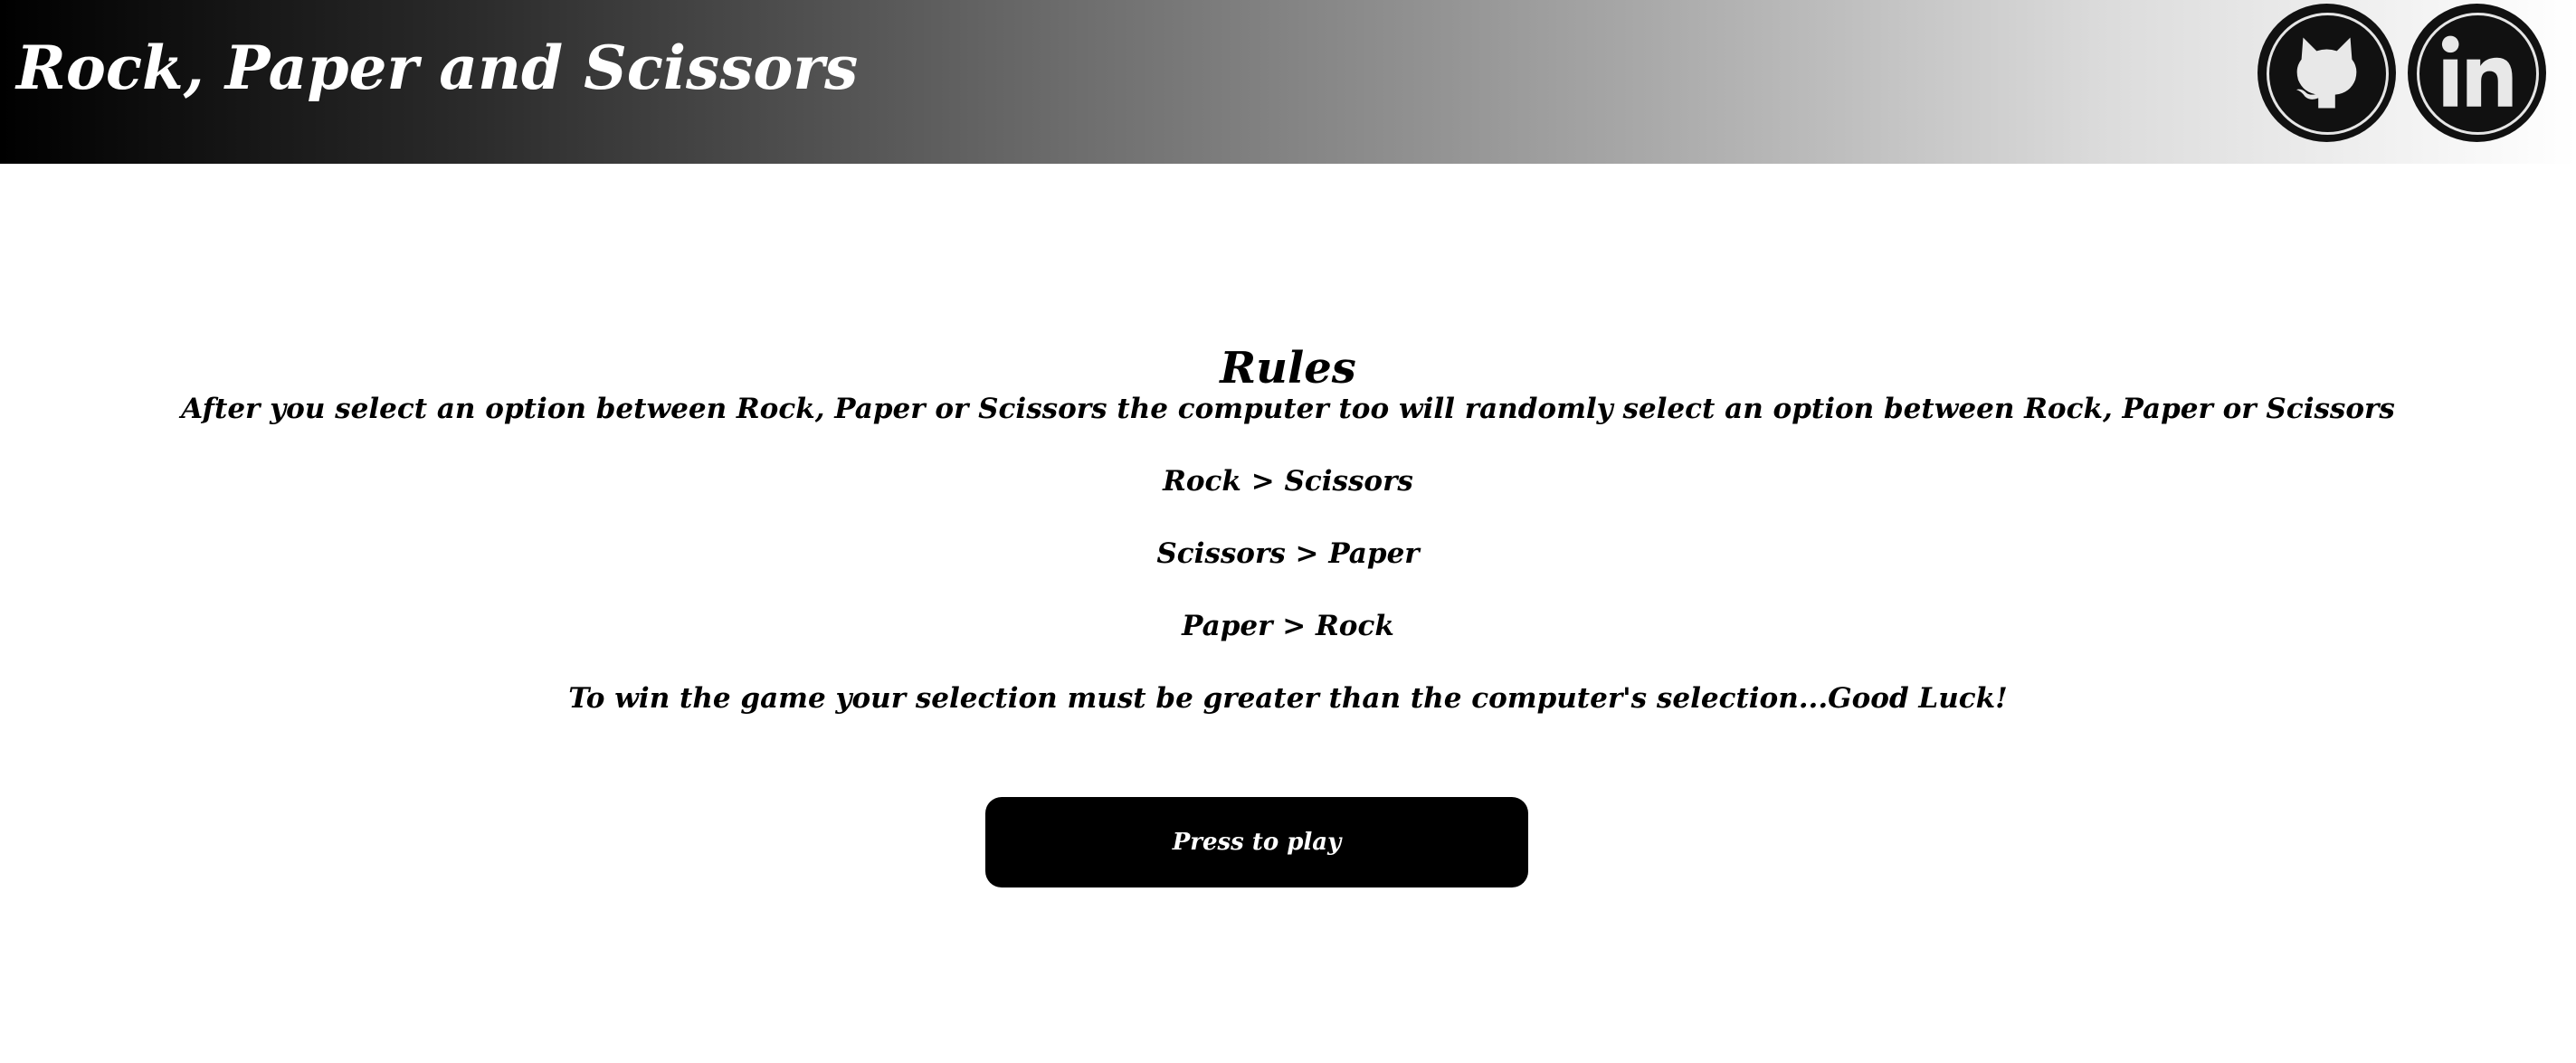 The height and width of the screenshot is (1063, 2576). I want to click on site-title: Rock, Paper and Scissors, so click(438, 68).